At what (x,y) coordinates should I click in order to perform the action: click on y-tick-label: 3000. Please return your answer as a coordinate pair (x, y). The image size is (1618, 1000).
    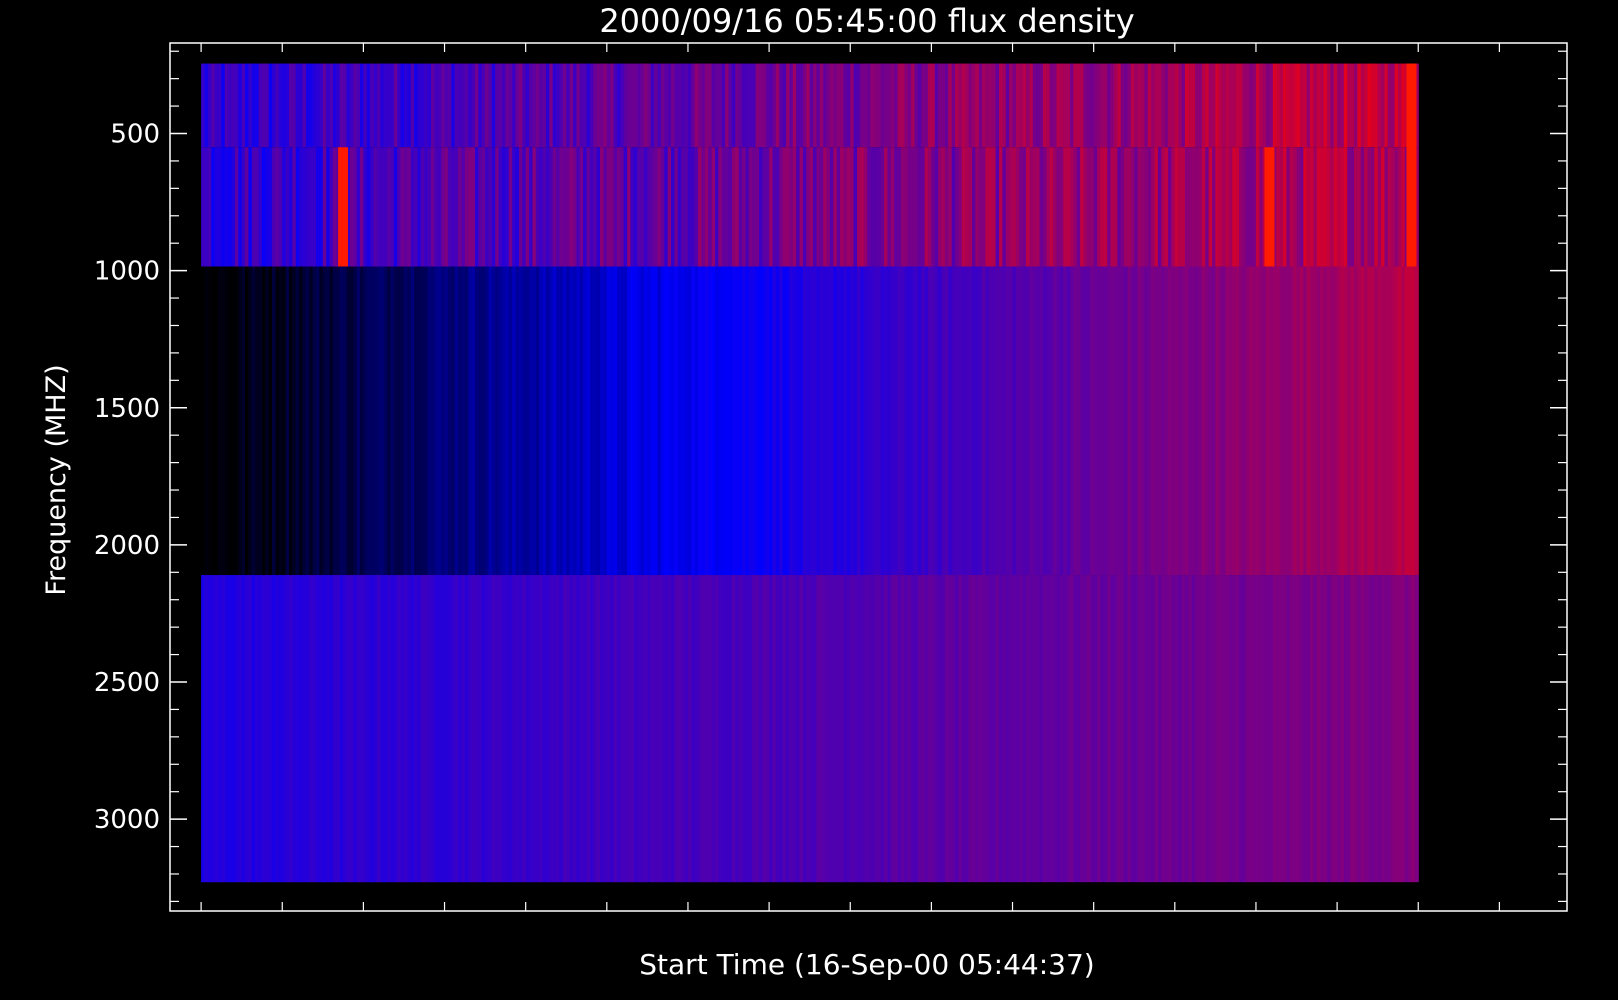
    Looking at the image, I should click on (127, 820).